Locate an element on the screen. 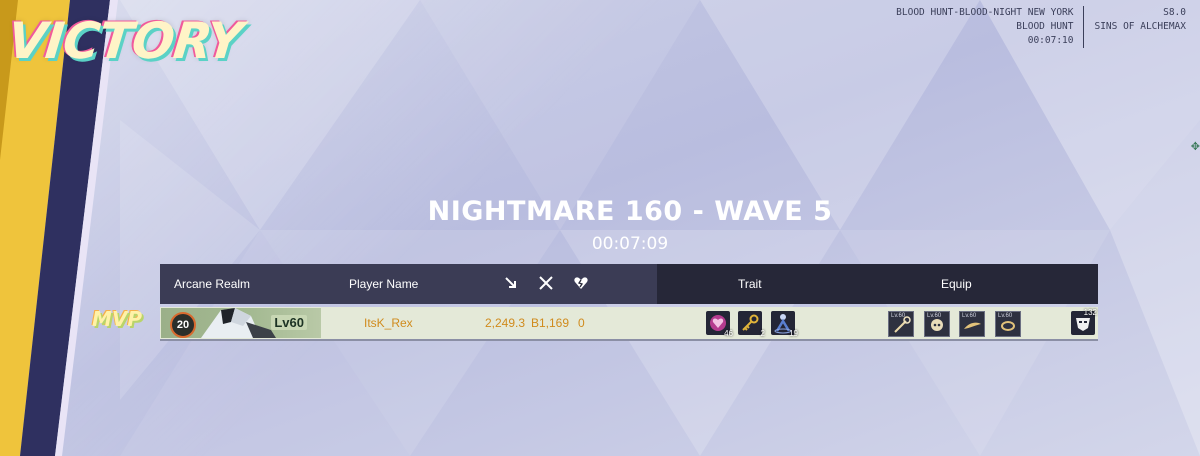  header-equip: Equip is located at coordinates (956, 284).